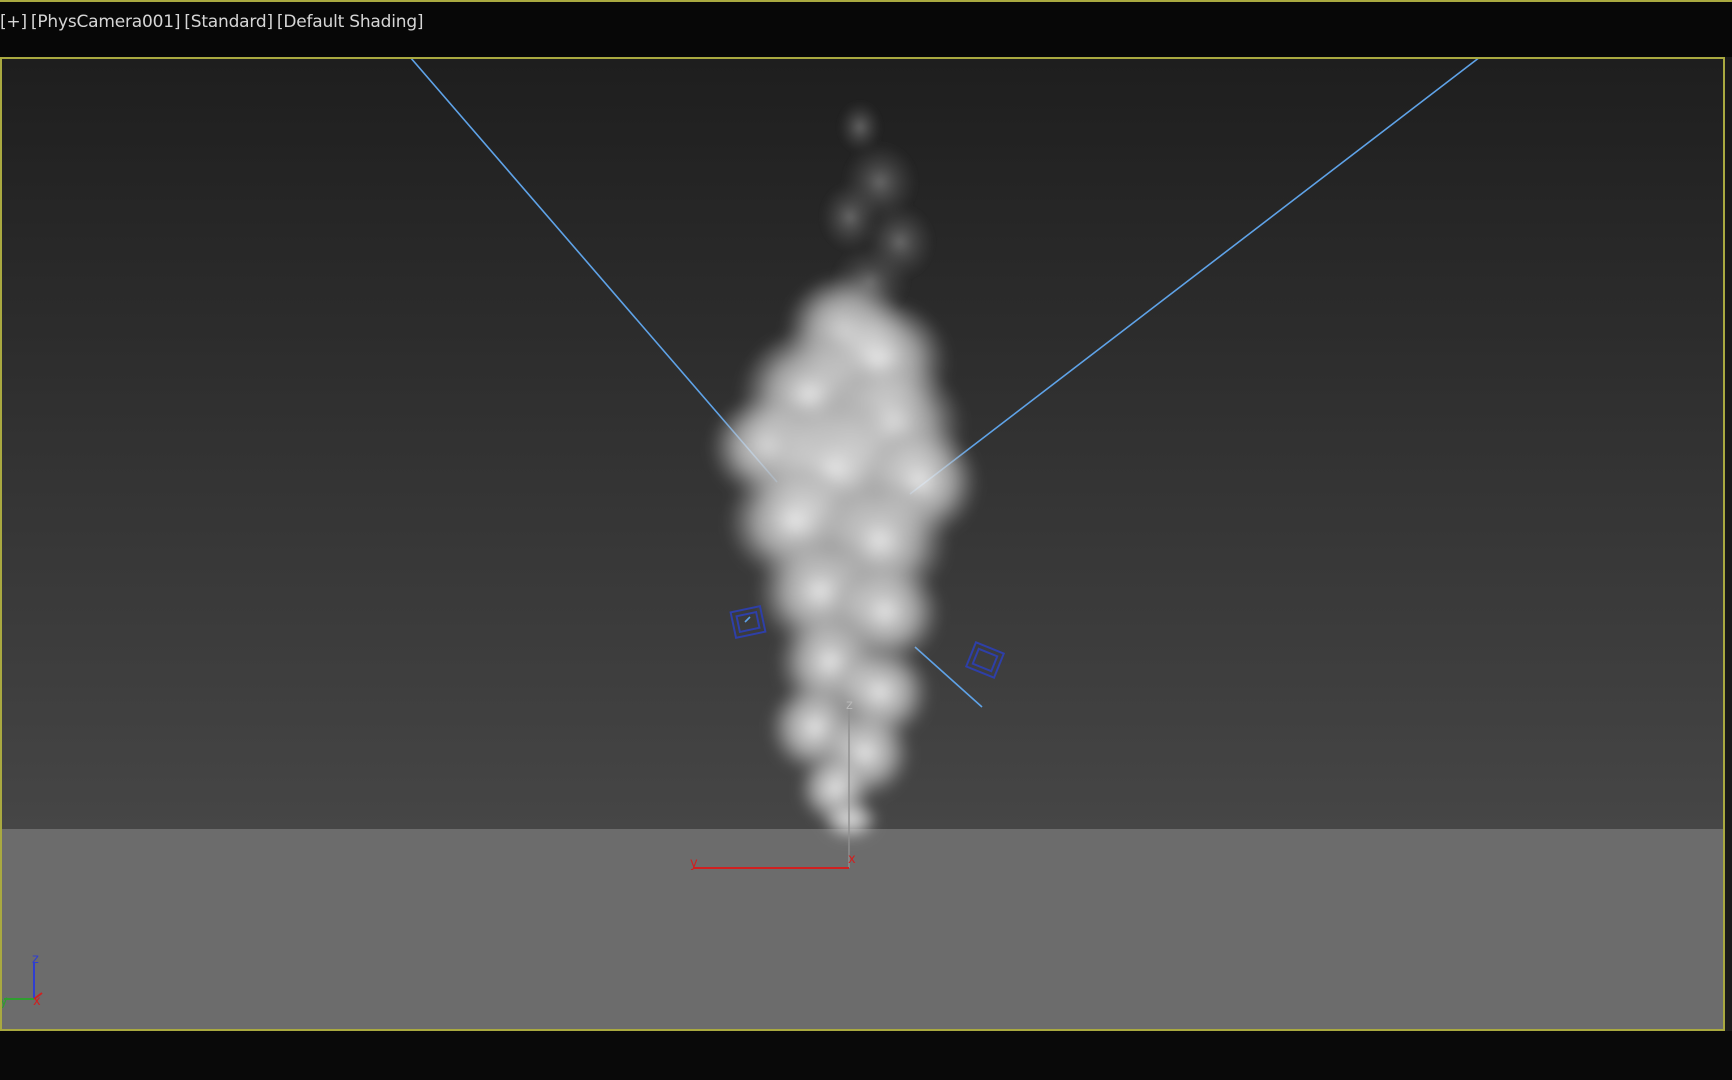 The width and height of the screenshot is (1732, 1080). What do you see at coordinates (35, 959) in the screenshot?
I see `world-axis-z-label: z` at bounding box center [35, 959].